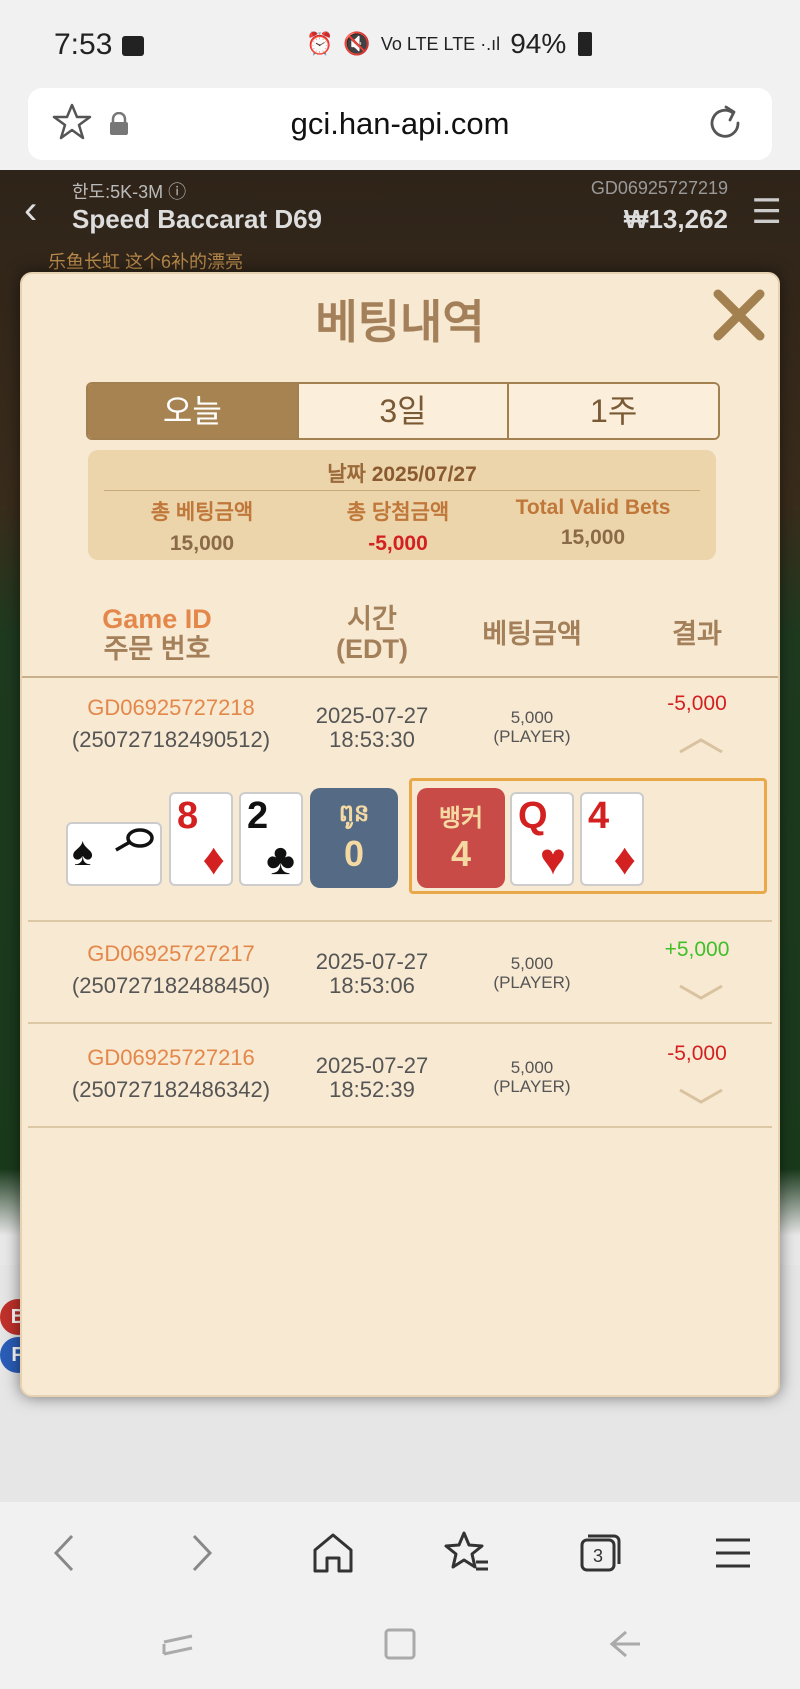 The height and width of the screenshot is (1689, 800). I want to click on row-1-amount: 5,000 (PLAYER), so click(532, 727).